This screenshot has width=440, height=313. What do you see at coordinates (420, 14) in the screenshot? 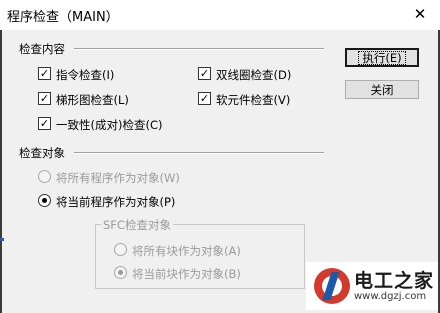
I see `close-icon: ✕` at bounding box center [420, 14].